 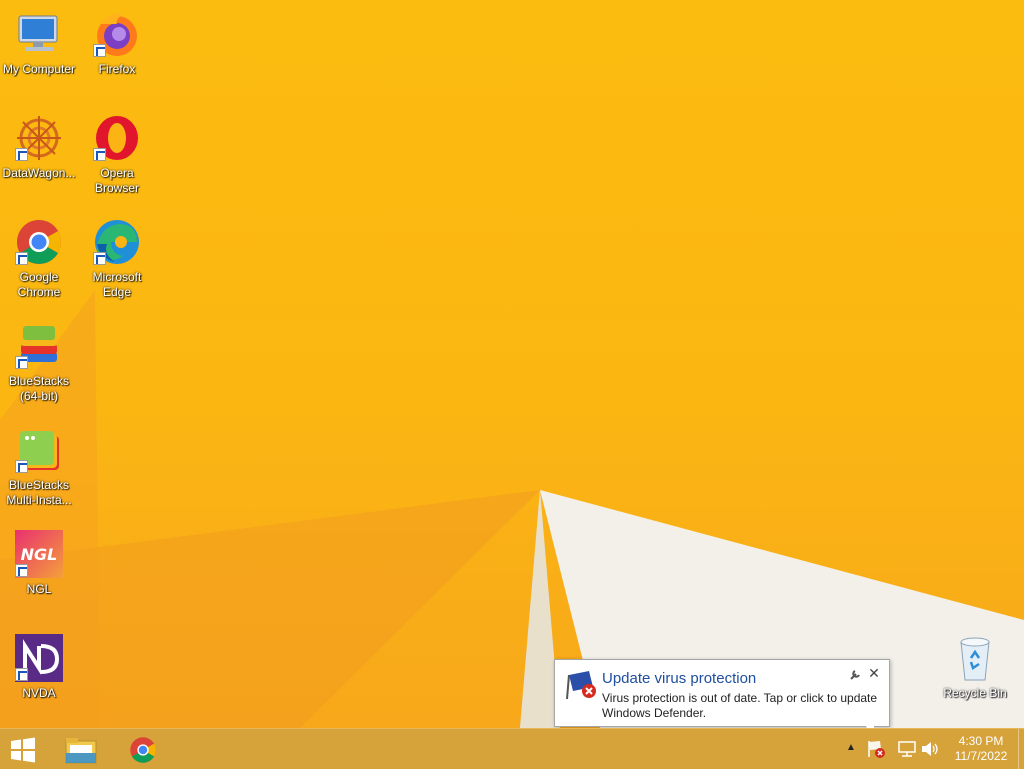 I want to click on taskbar: ▲ 4:30 PM 11/7/2022, so click(x=512, y=748).